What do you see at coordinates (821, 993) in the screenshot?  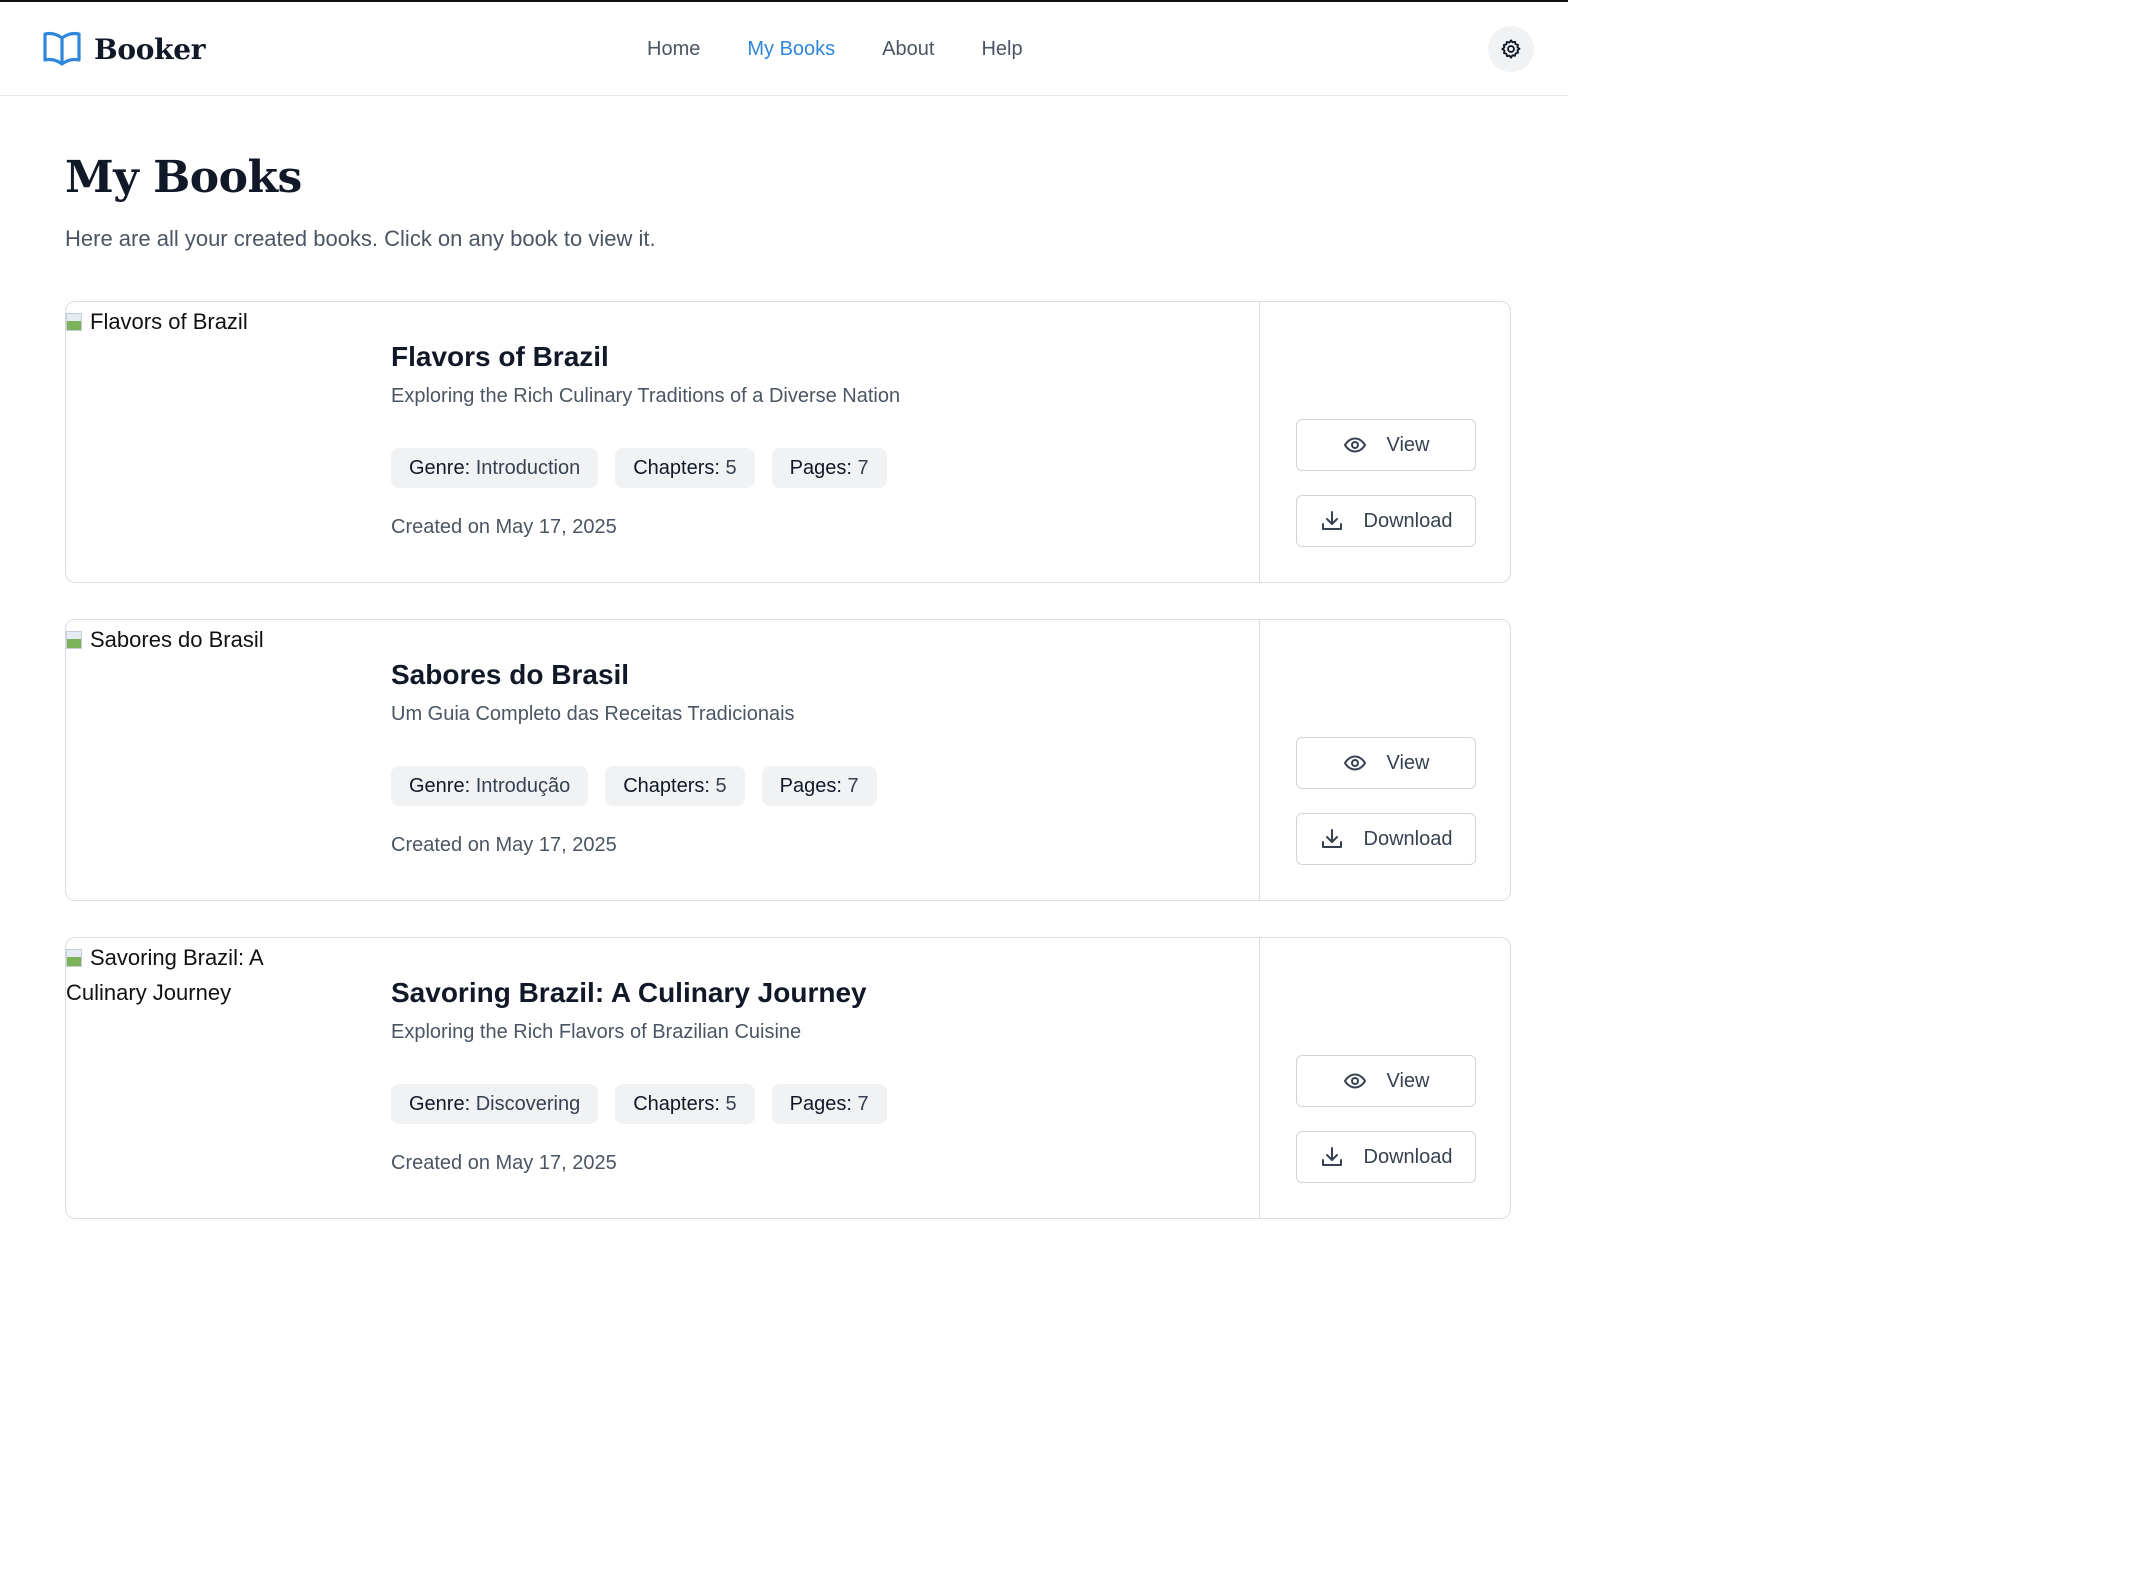 I see `book-title: Savoring Brazil: A Culinary Journey` at bounding box center [821, 993].